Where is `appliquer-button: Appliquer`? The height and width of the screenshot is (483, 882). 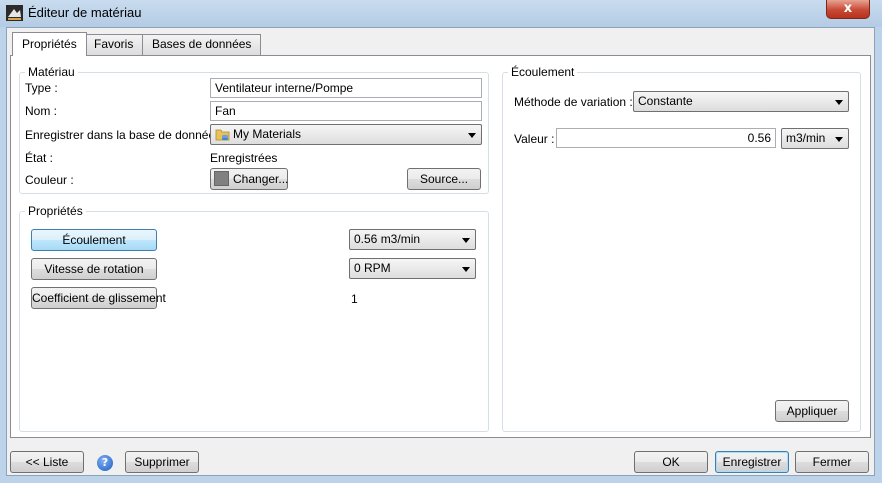 appliquer-button: Appliquer is located at coordinates (812, 411).